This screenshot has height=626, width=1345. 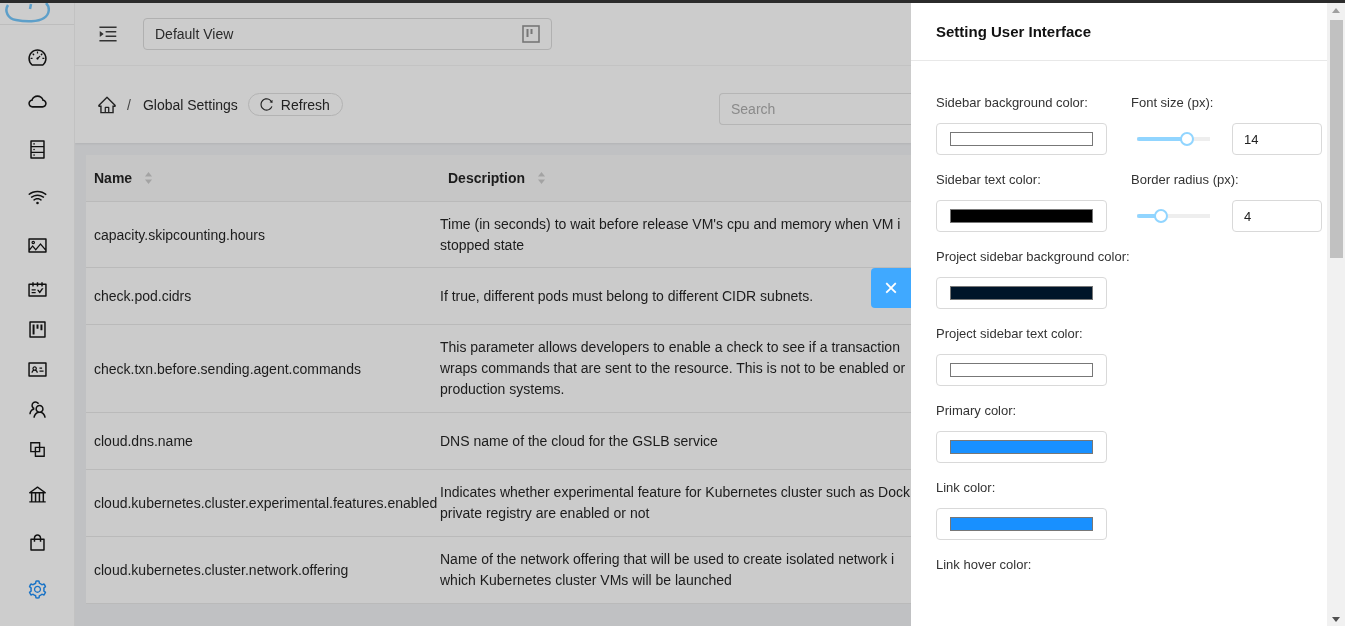 What do you see at coordinates (989, 180) in the screenshot?
I see `field-label: Sidebar text color:` at bounding box center [989, 180].